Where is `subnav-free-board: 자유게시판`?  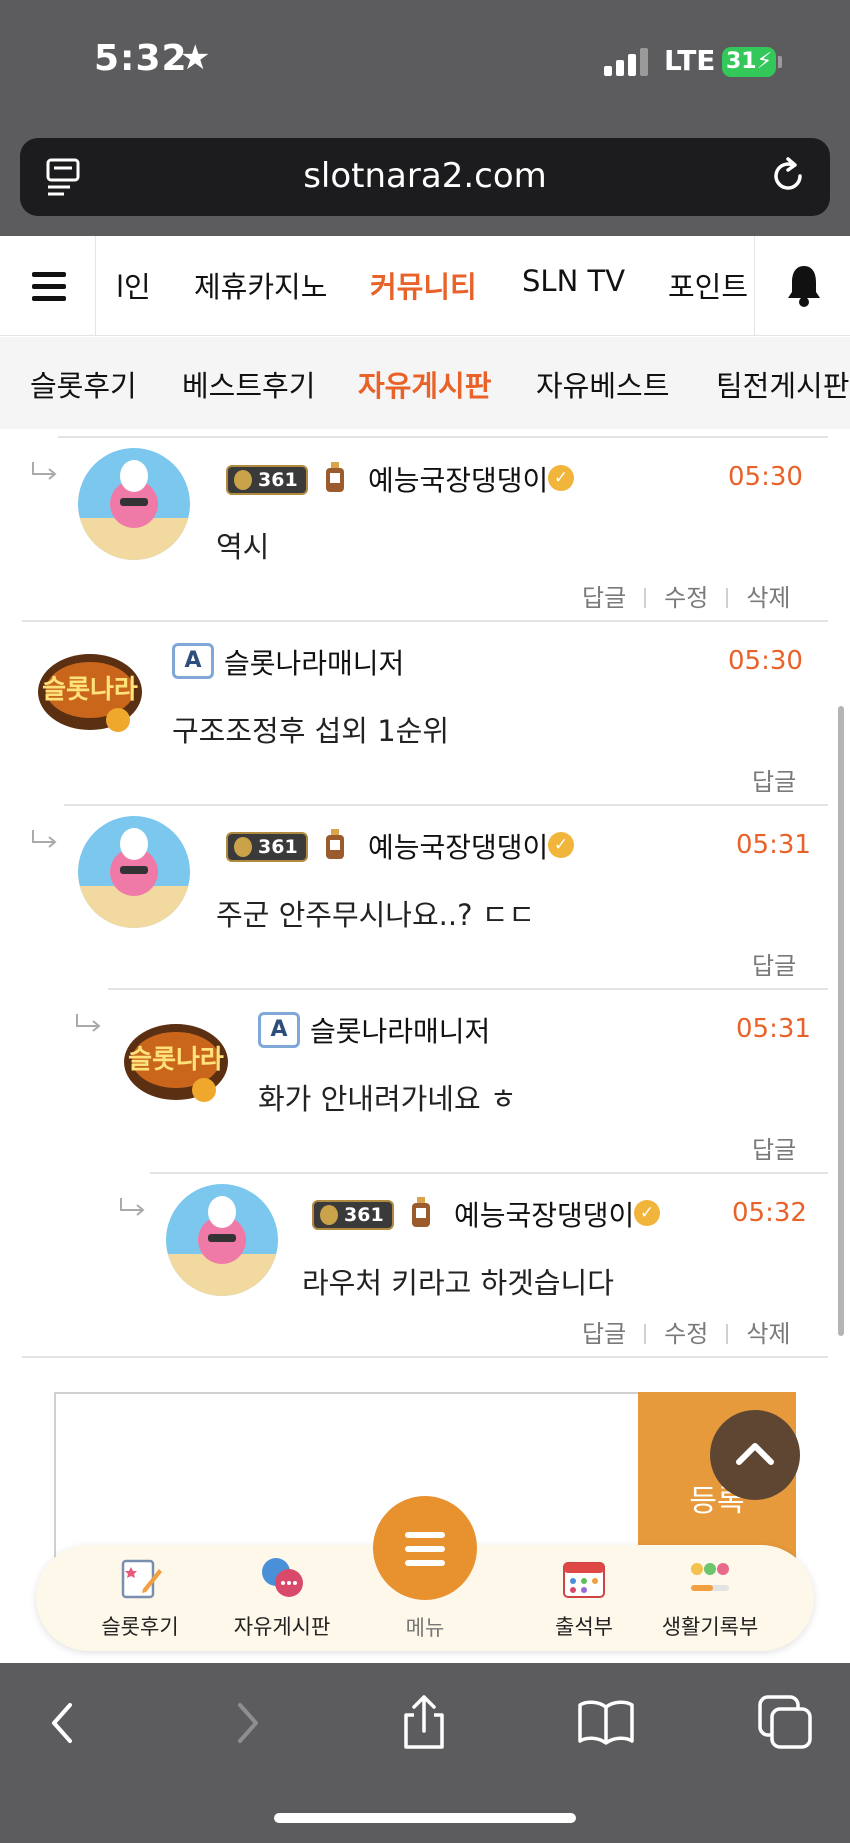
subnav-free-board: 자유게시판 is located at coordinates (424, 384).